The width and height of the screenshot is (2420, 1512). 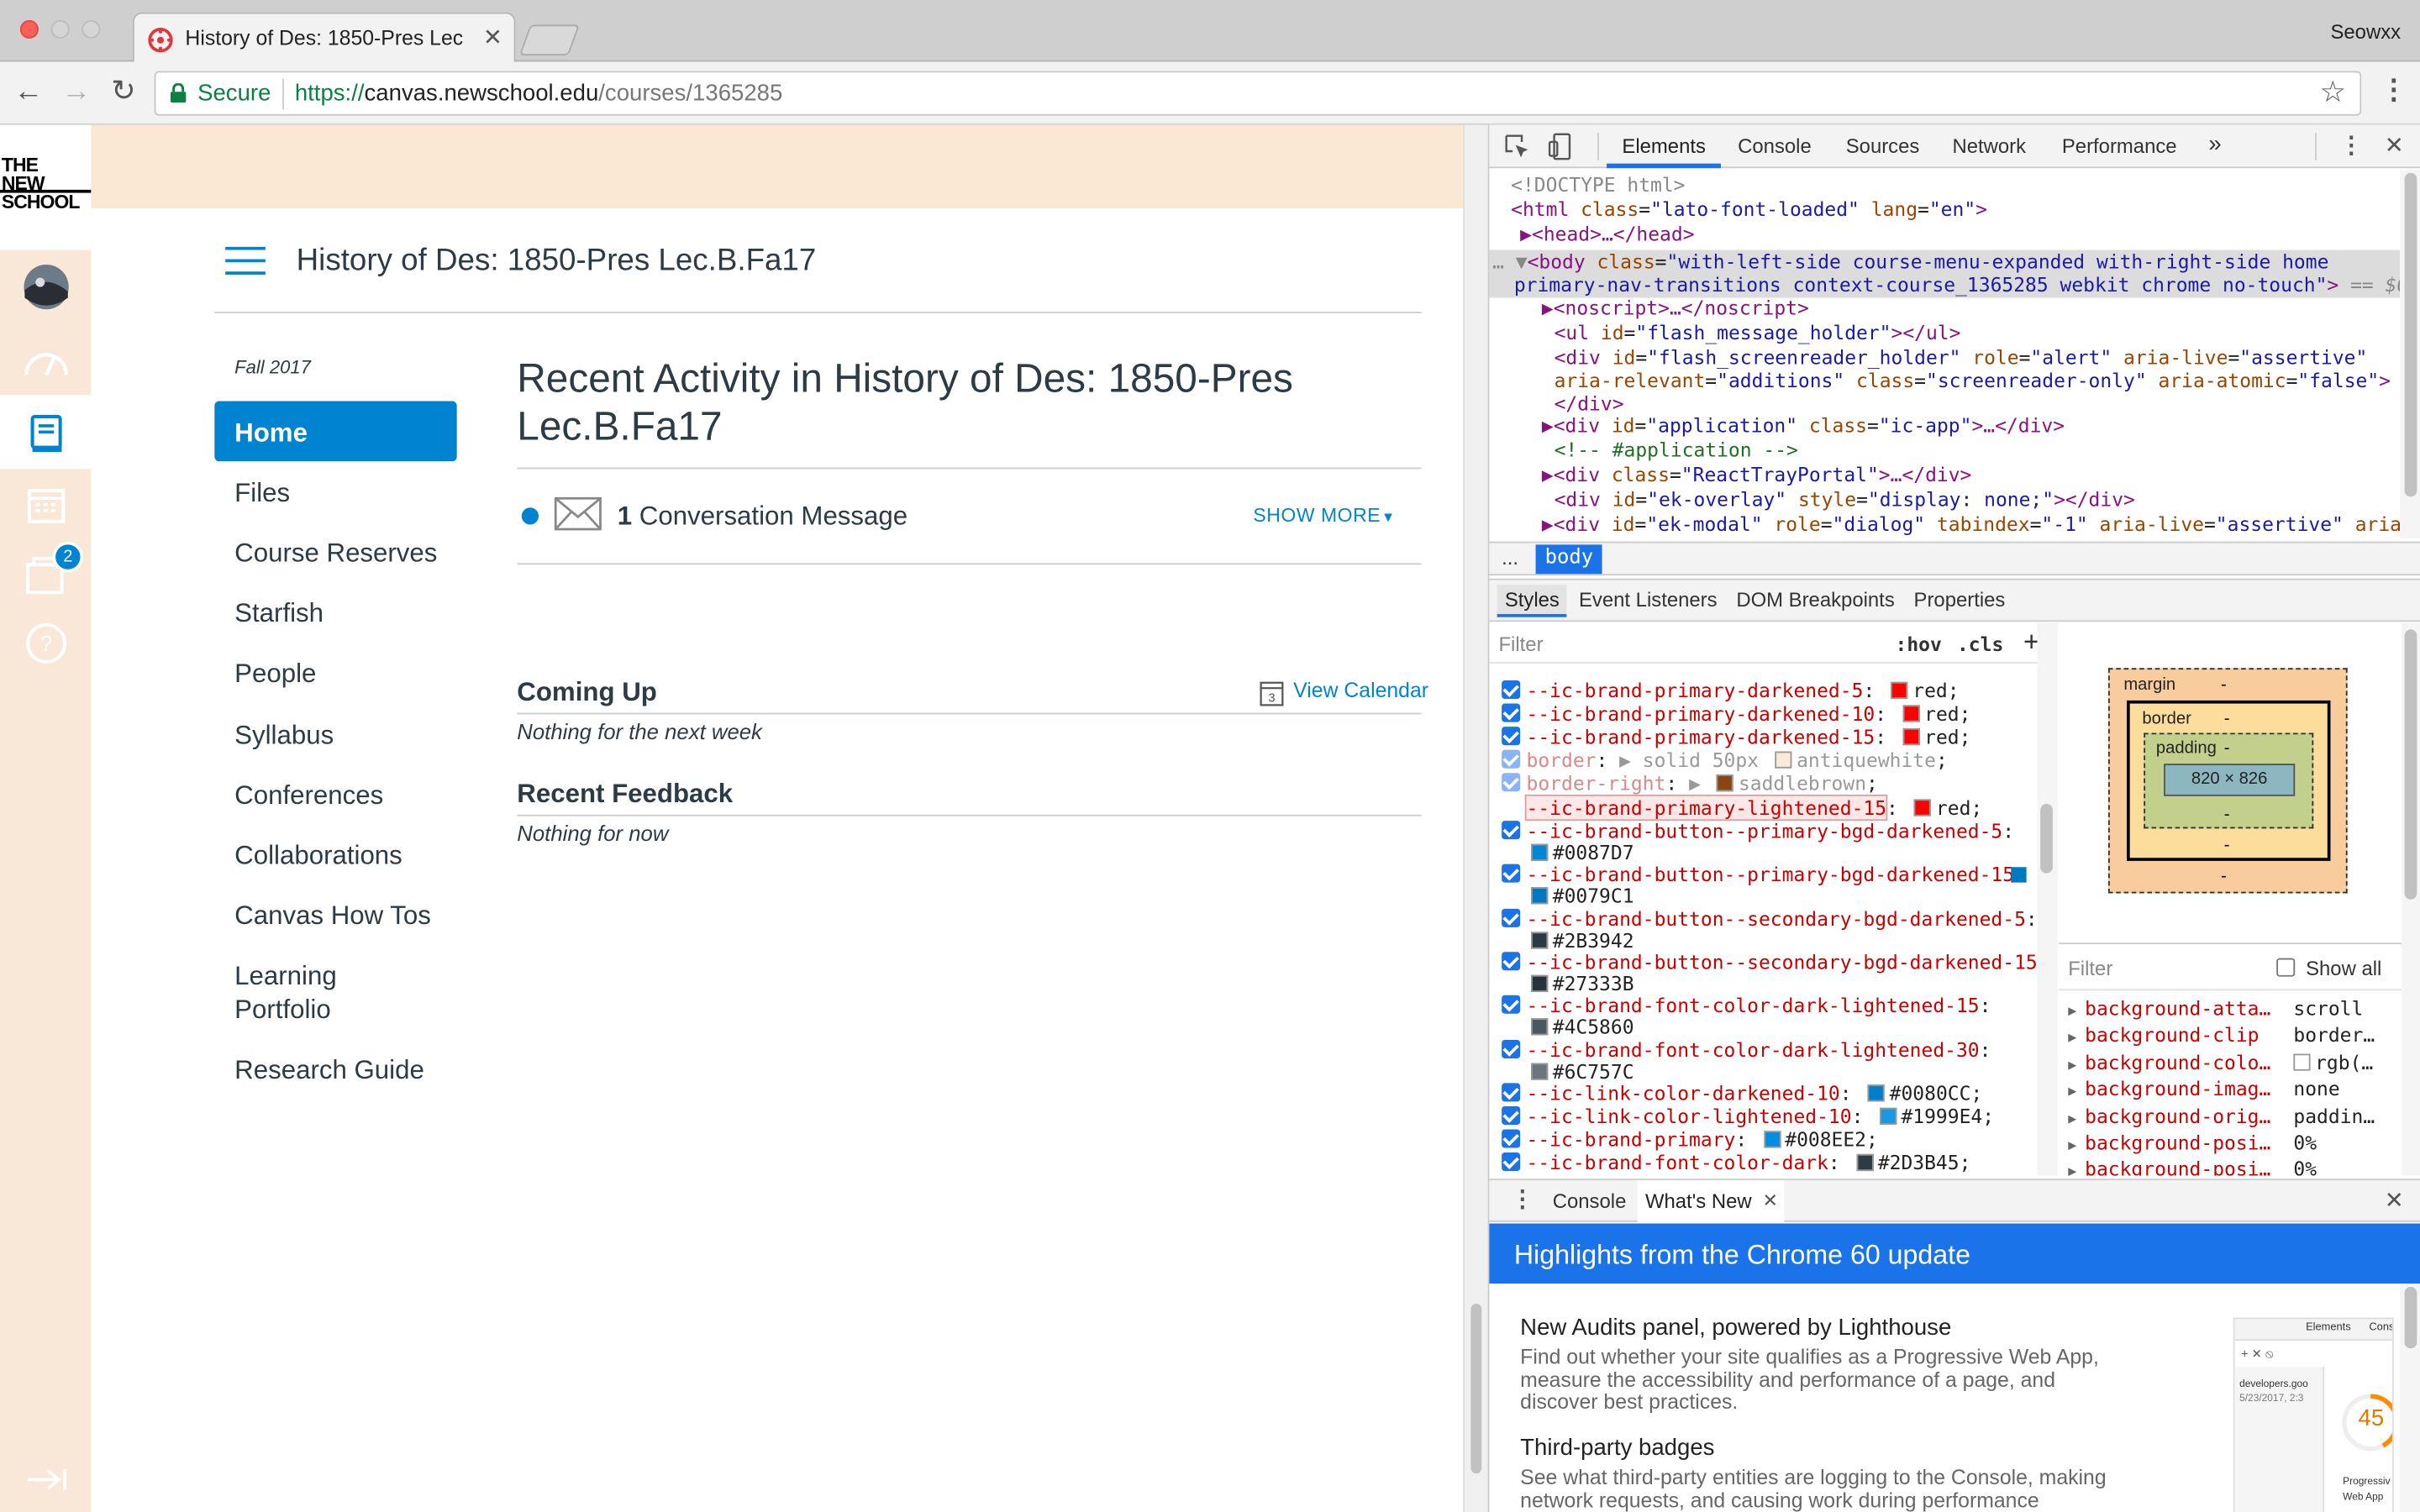 What do you see at coordinates (2286, 967) in the screenshot?
I see `show-all-checkbox` at bounding box center [2286, 967].